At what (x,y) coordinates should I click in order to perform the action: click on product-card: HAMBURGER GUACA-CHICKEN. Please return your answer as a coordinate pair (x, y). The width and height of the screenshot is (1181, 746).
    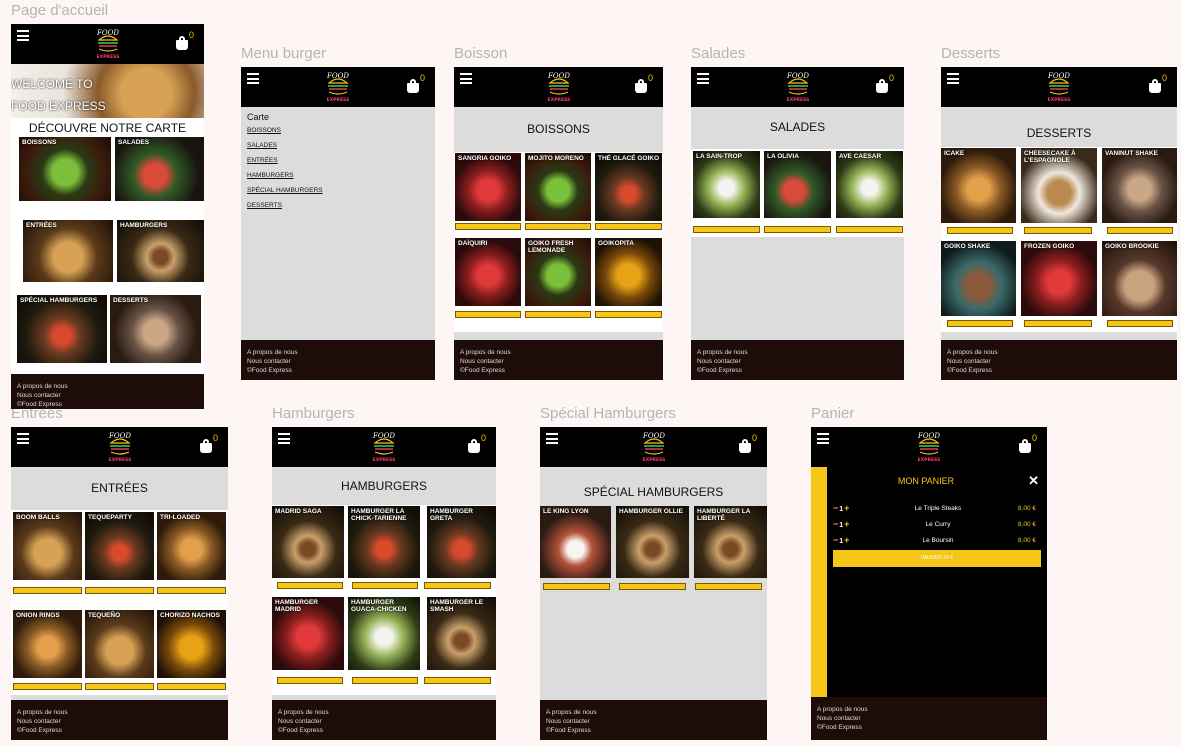
    Looking at the image, I should click on (384, 633).